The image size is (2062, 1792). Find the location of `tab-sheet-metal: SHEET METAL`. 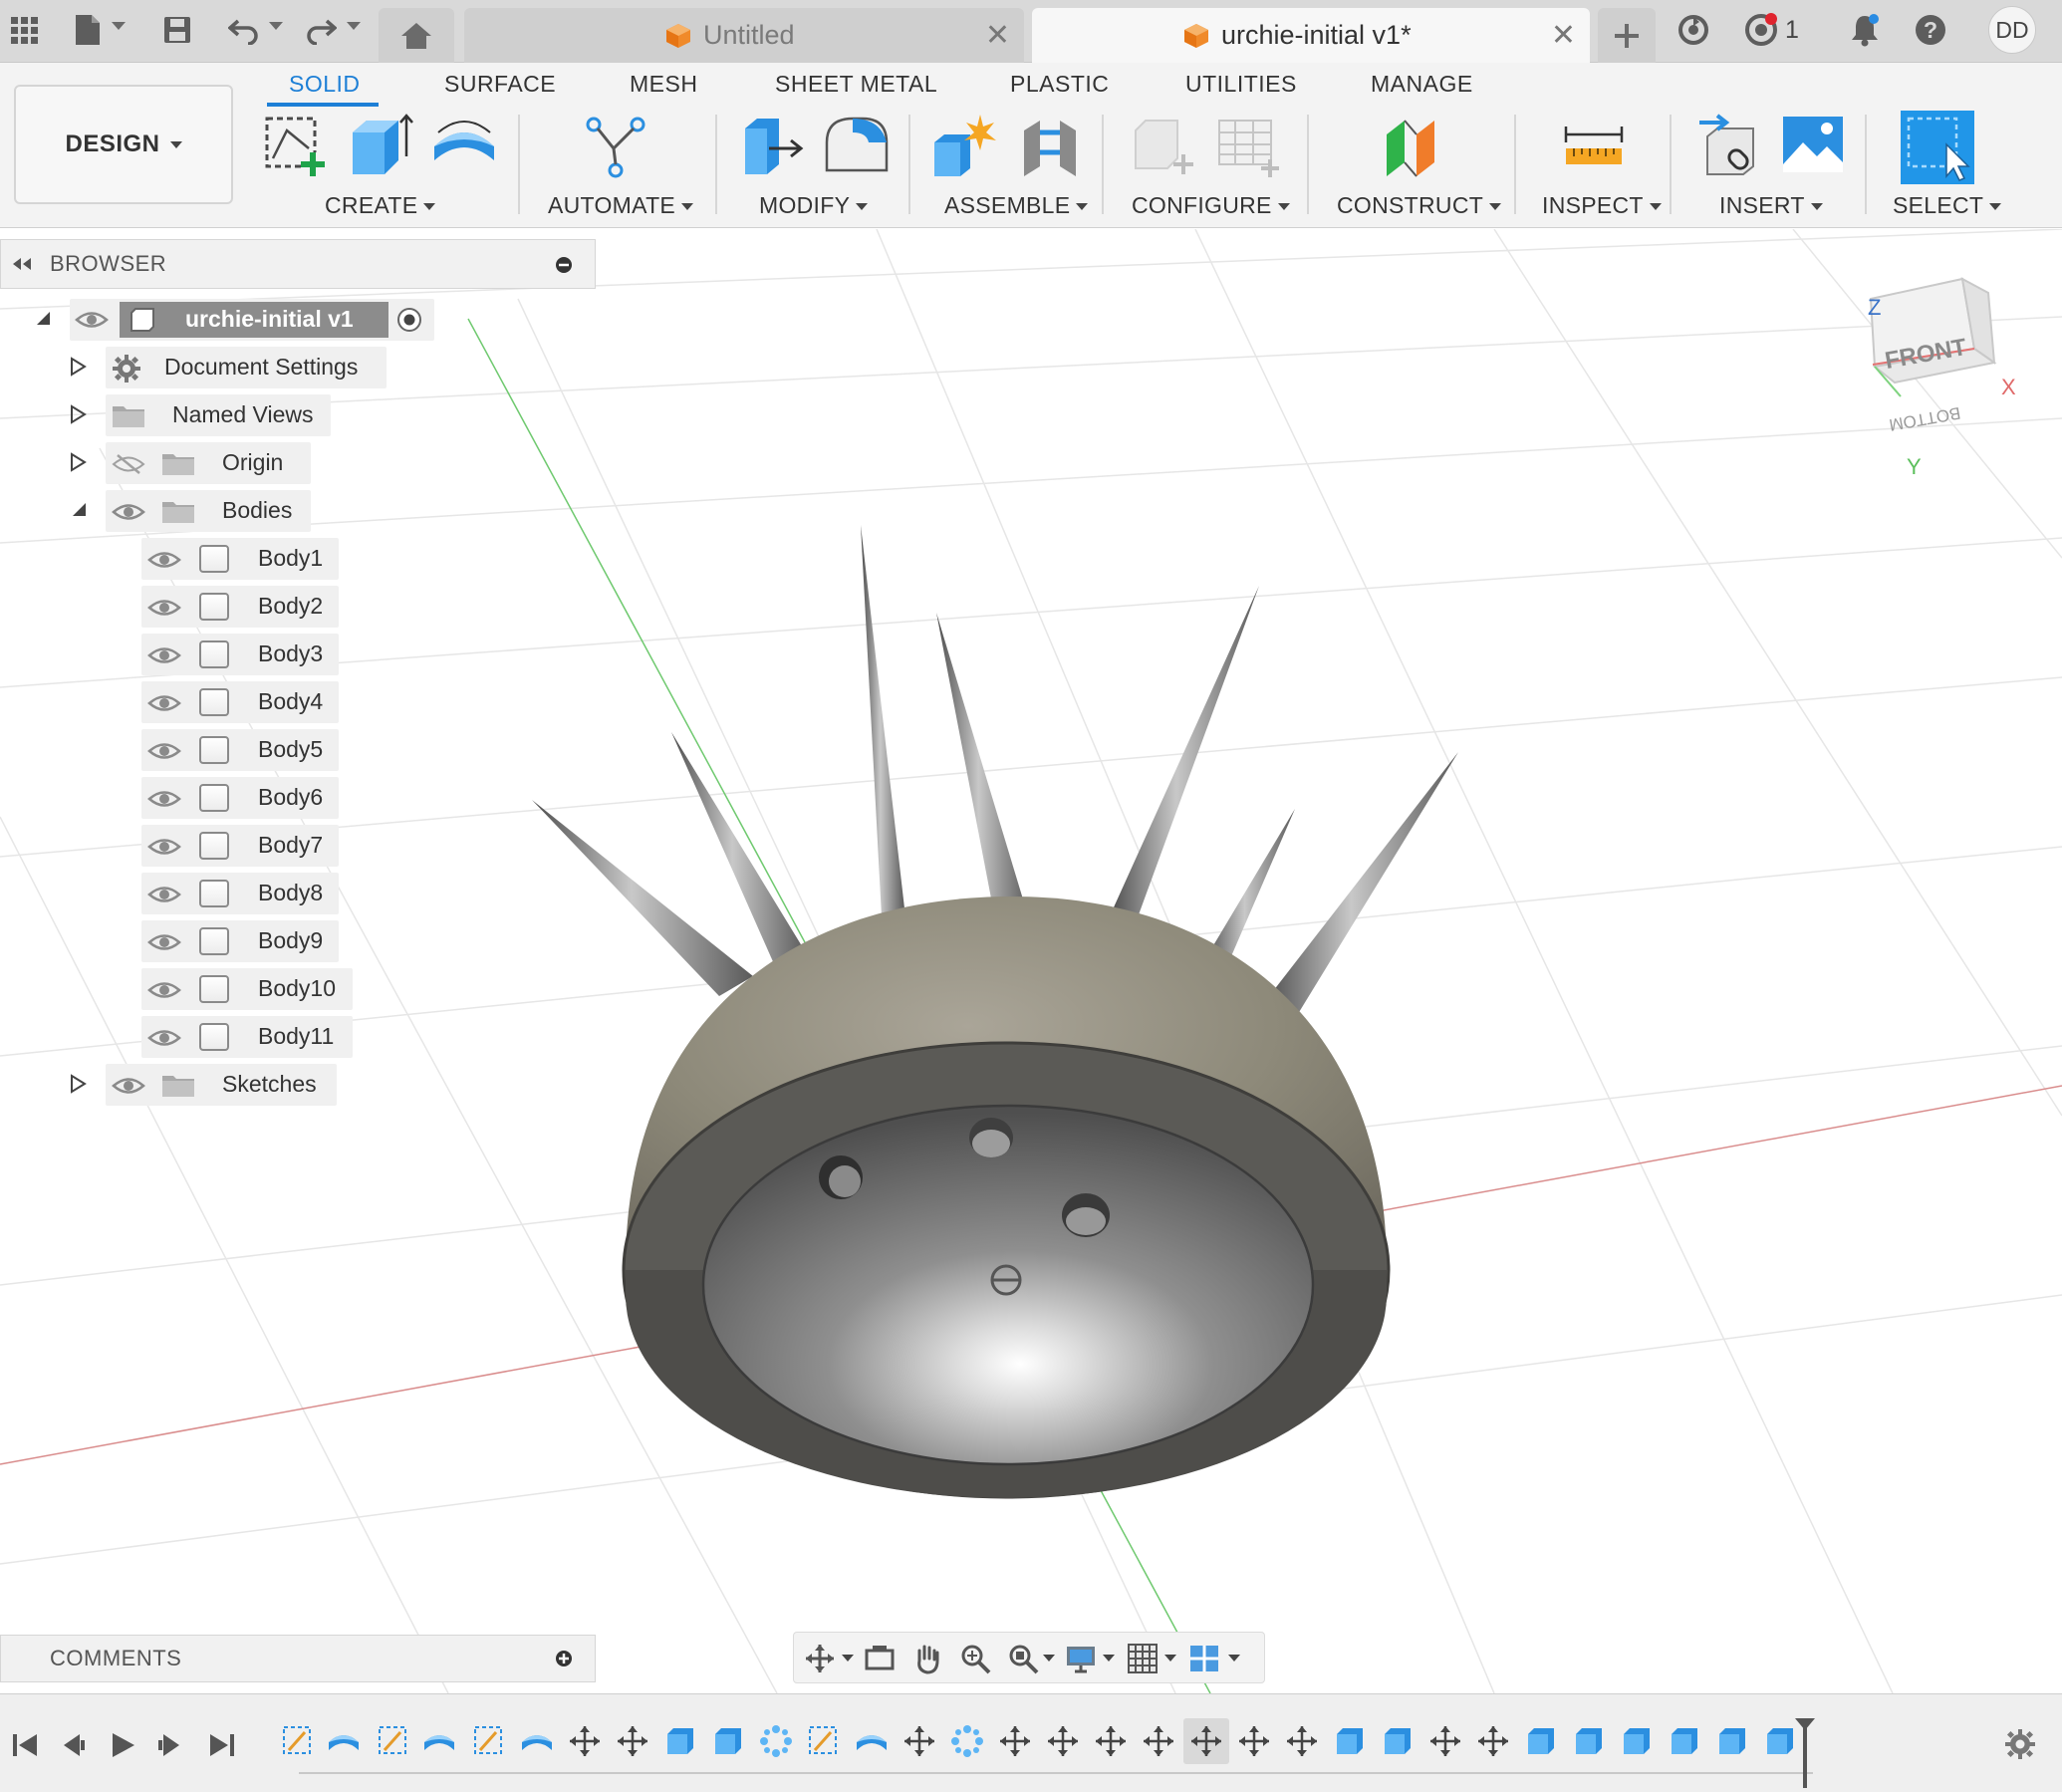

tab-sheet-metal: SHEET METAL is located at coordinates (856, 84).